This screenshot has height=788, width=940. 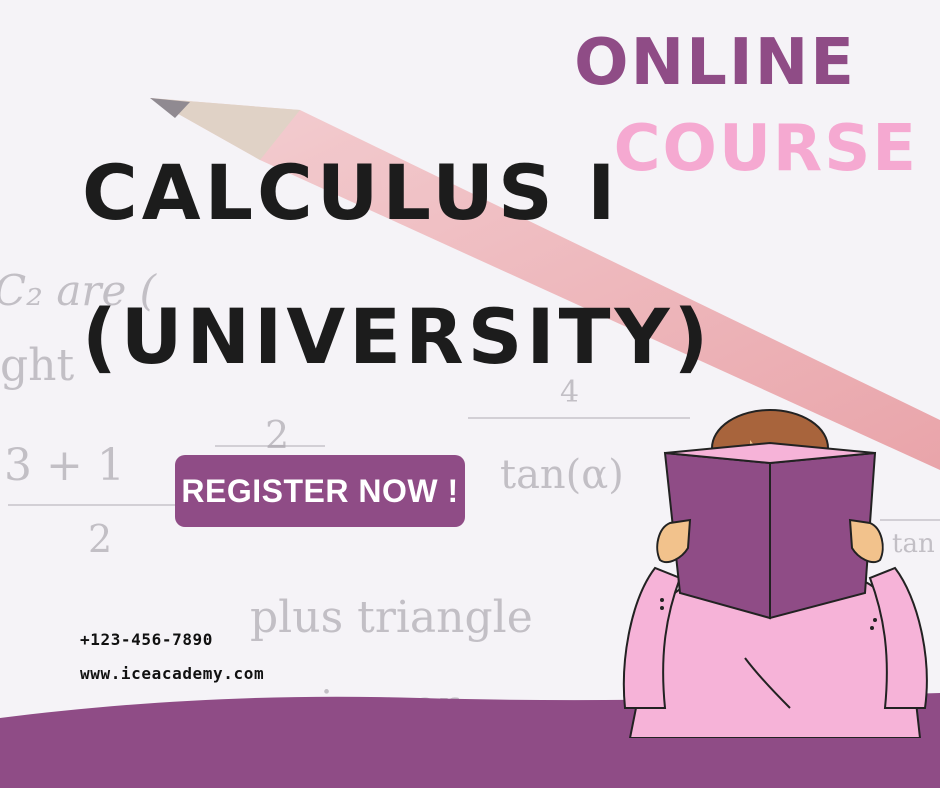 What do you see at coordinates (397, 336) in the screenshot?
I see `course-title-line2: (UNIVERSITY)` at bounding box center [397, 336].